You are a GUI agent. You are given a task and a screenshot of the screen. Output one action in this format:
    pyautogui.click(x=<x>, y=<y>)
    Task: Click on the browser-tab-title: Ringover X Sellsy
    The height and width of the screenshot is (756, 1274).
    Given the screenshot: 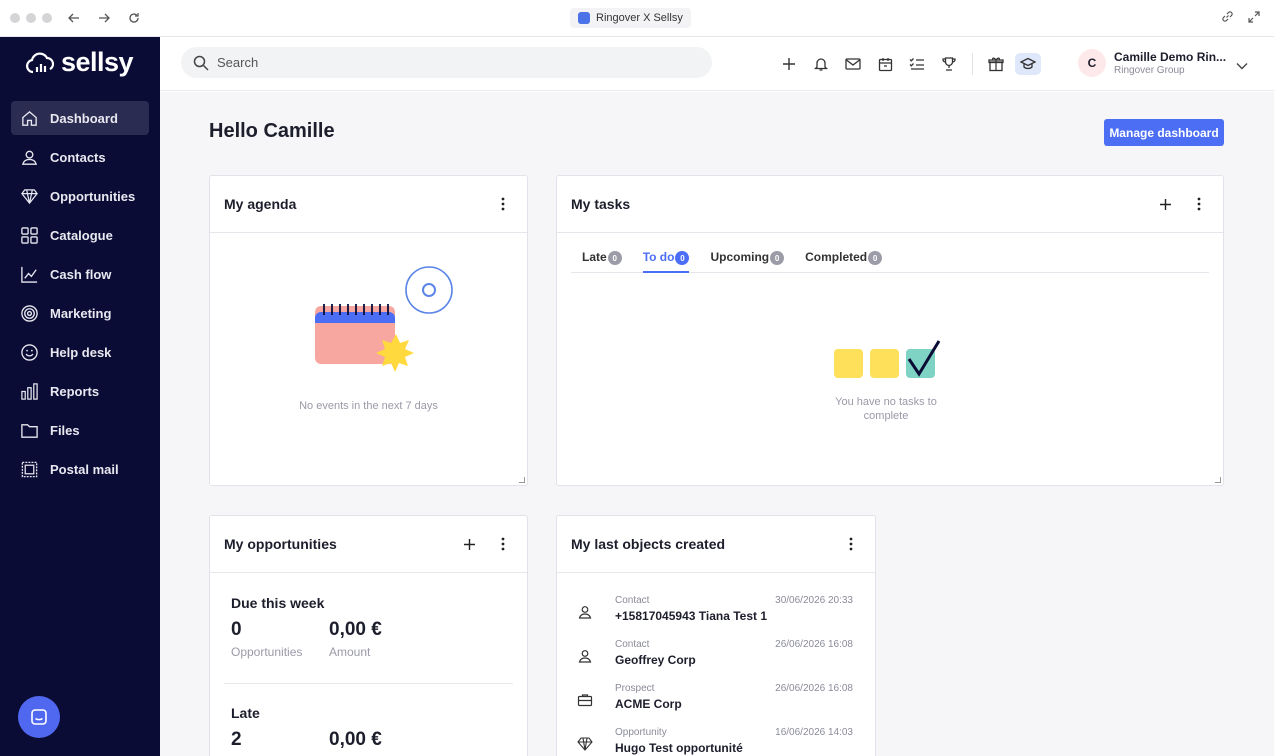 What is the action you would take?
    pyautogui.click(x=639, y=18)
    